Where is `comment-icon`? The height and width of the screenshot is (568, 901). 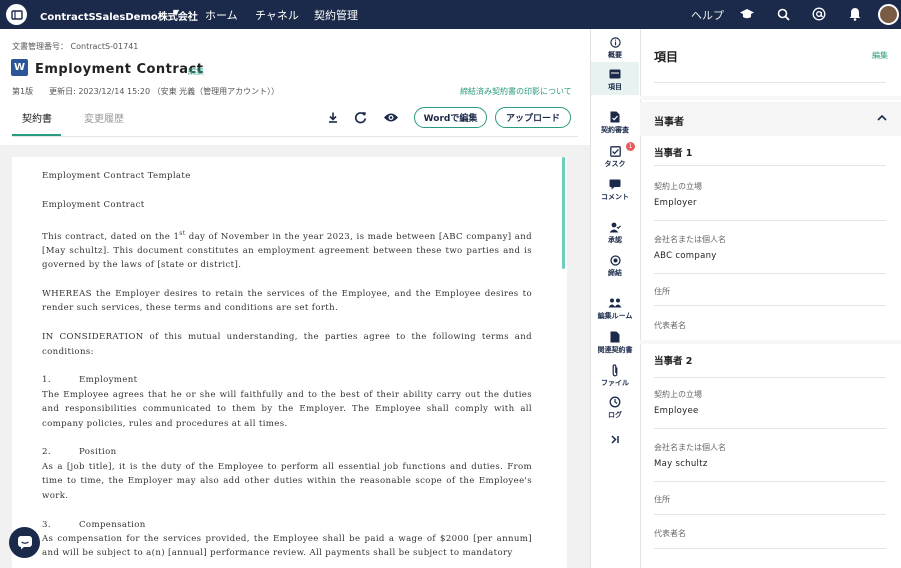 comment-icon is located at coordinates (615, 184).